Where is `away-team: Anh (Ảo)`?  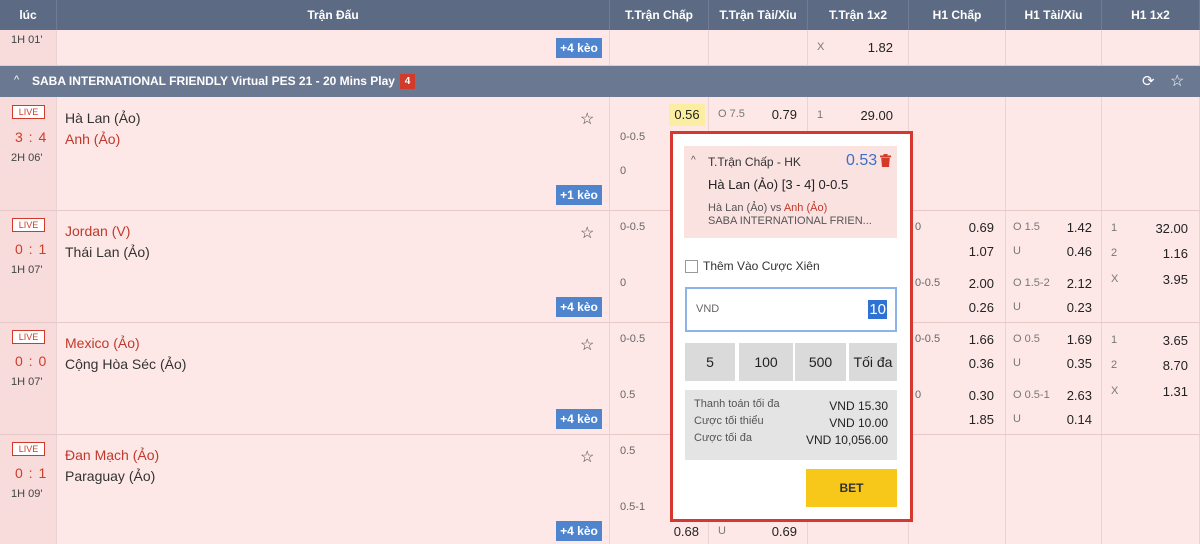 away-team: Anh (Ảo) is located at coordinates (93, 139).